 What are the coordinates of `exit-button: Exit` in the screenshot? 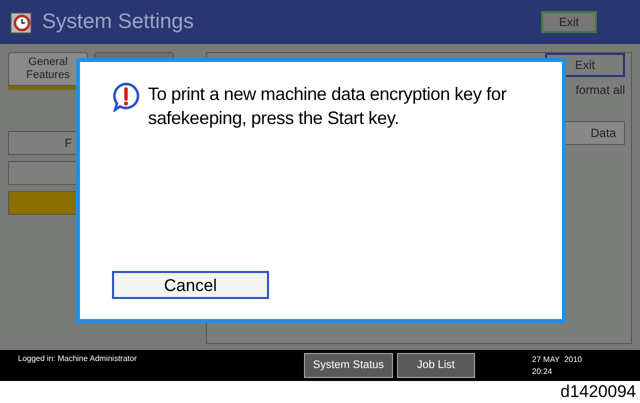 It's located at (569, 22).